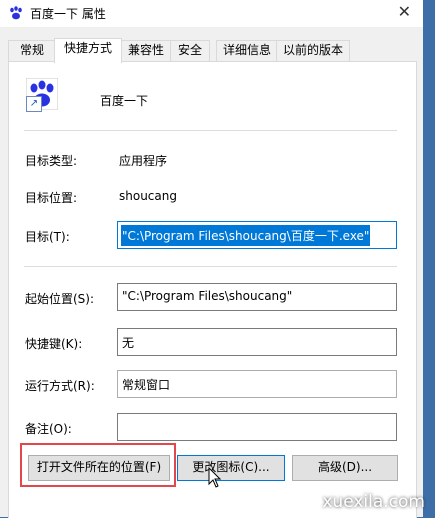 This screenshot has height=518, width=435. What do you see at coordinates (51, 161) in the screenshot?
I see `target-type-label: 目标类型:` at bounding box center [51, 161].